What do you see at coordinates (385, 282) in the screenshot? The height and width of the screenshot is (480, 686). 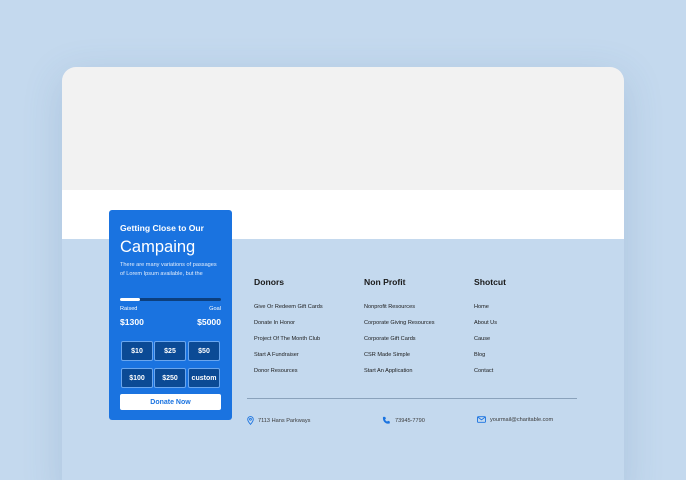 I see `column-title-non-profit: Non Profit` at bounding box center [385, 282].